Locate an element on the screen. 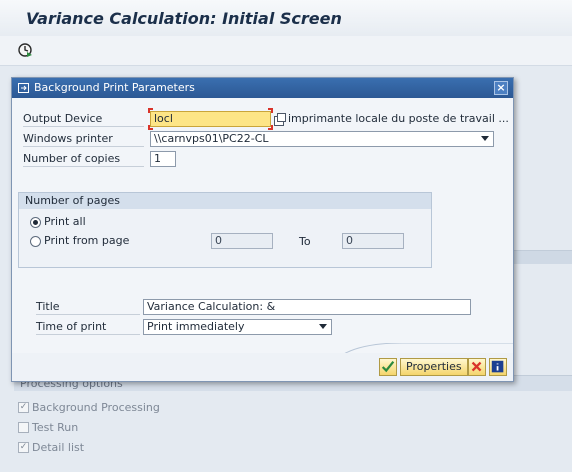 This screenshot has width=572, height=472. number-of-copies-input: 1 is located at coordinates (163, 159).